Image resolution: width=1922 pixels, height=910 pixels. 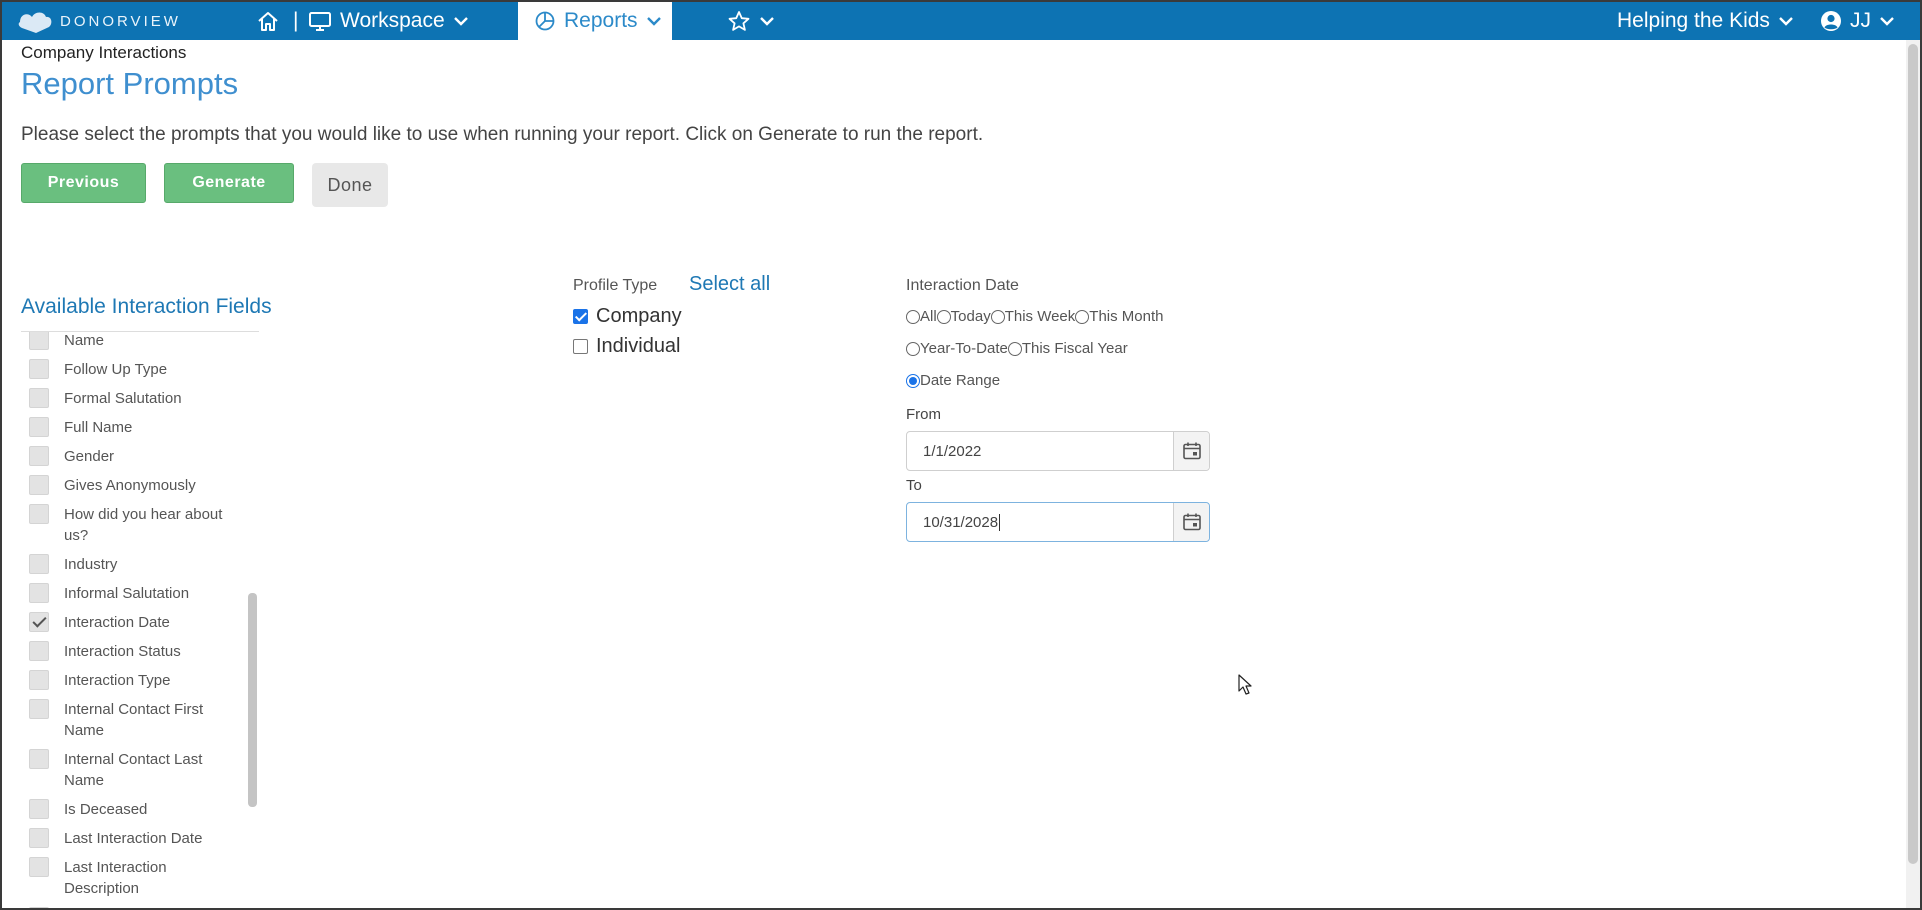 What do you see at coordinates (98, 21) in the screenshot?
I see `logo: DONORVIEW` at bounding box center [98, 21].